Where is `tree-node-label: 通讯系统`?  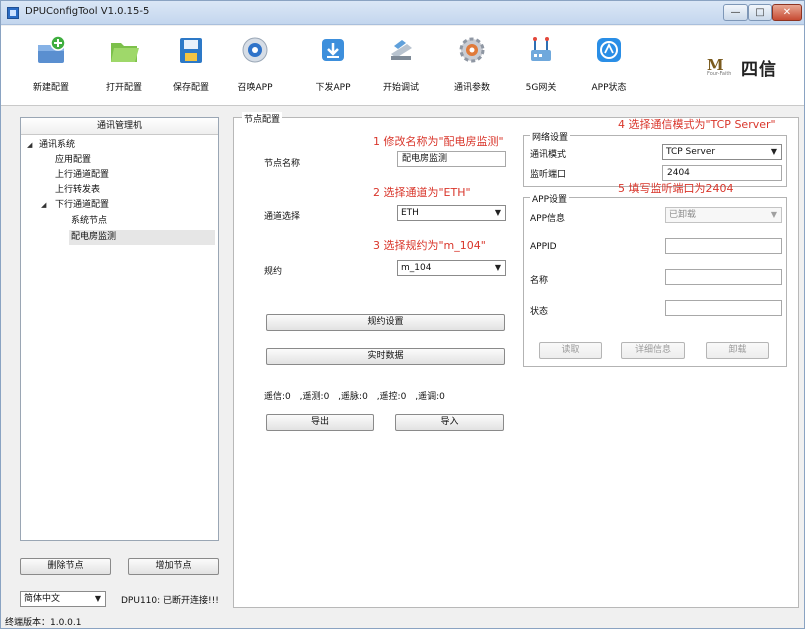
tree-node-label: 通讯系统 is located at coordinates (57, 145).